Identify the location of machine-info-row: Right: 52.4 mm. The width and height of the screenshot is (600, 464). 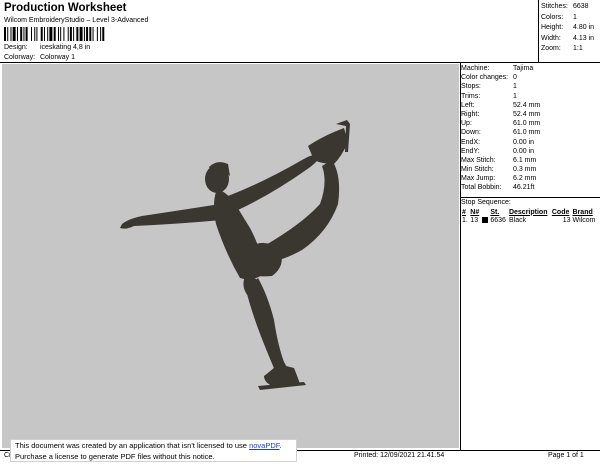
(529, 114).